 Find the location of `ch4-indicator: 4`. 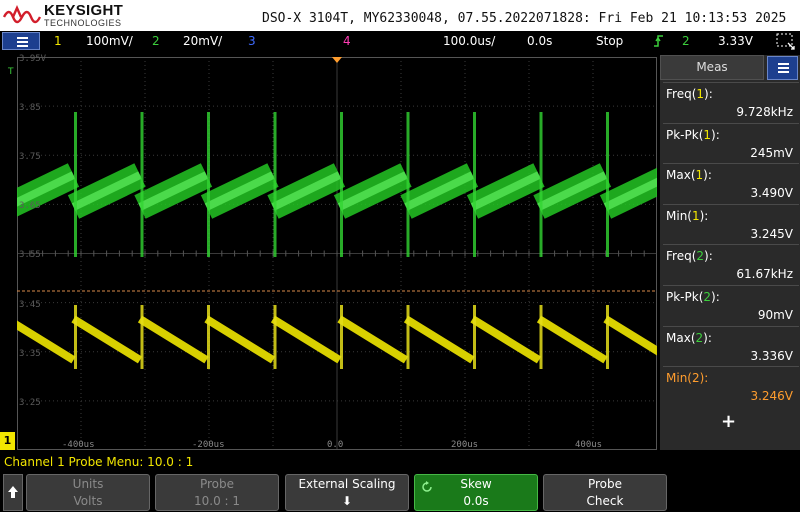

ch4-indicator: 4 is located at coordinates (347, 41).